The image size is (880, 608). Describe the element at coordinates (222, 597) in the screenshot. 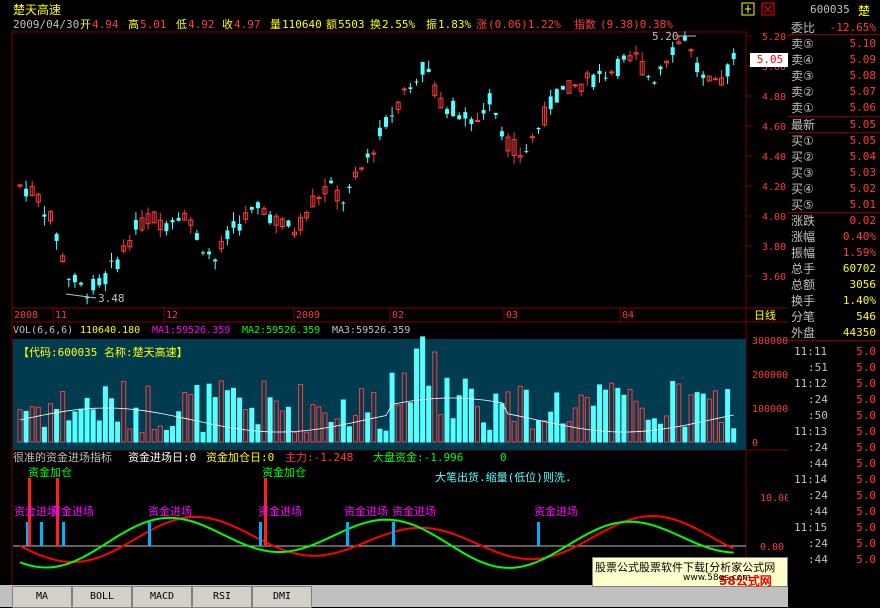

I see `tab-rsi: RSI` at that location.